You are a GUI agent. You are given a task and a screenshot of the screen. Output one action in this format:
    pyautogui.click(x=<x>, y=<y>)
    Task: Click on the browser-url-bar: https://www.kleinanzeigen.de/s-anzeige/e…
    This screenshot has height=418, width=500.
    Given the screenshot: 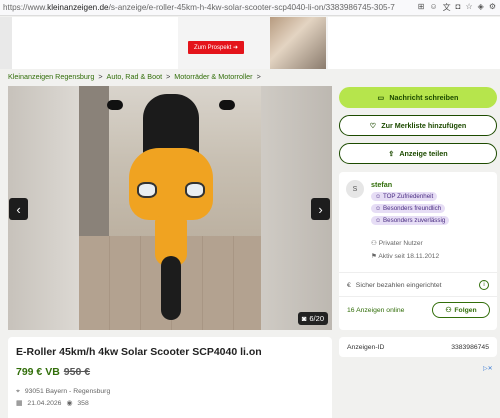 What is the action you would take?
    pyautogui.click(x=250, y=8)
    